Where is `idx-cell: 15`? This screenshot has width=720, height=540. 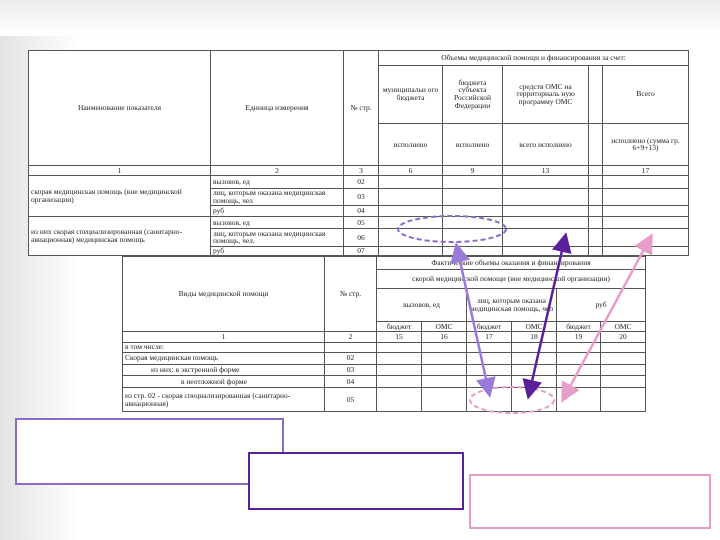
idx-cell: 15 is located at coordinates (399, 337).